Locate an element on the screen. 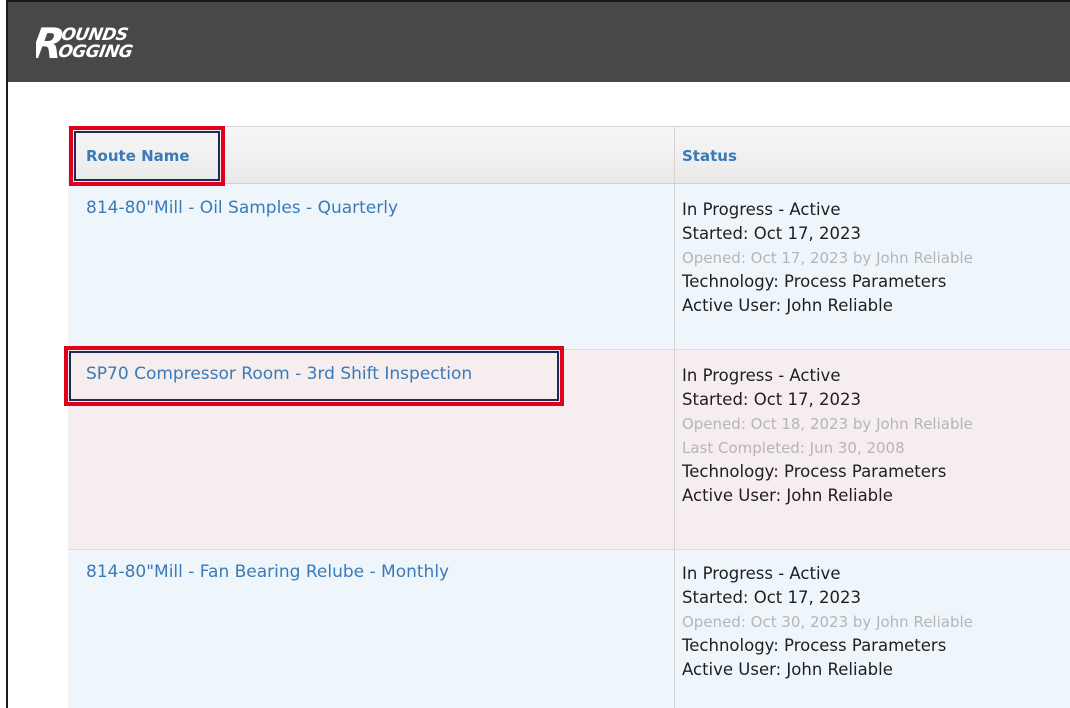 The width and height of the screenshot is (1070, 708). column-divider is located at coordinates (674, 417).